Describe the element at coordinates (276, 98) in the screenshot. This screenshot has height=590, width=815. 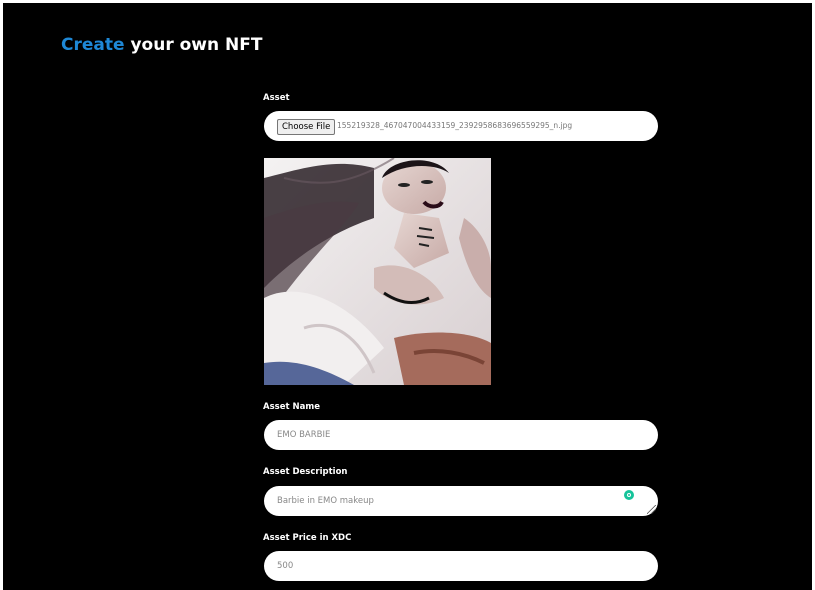
I see `asset-label: Asset` at that location.